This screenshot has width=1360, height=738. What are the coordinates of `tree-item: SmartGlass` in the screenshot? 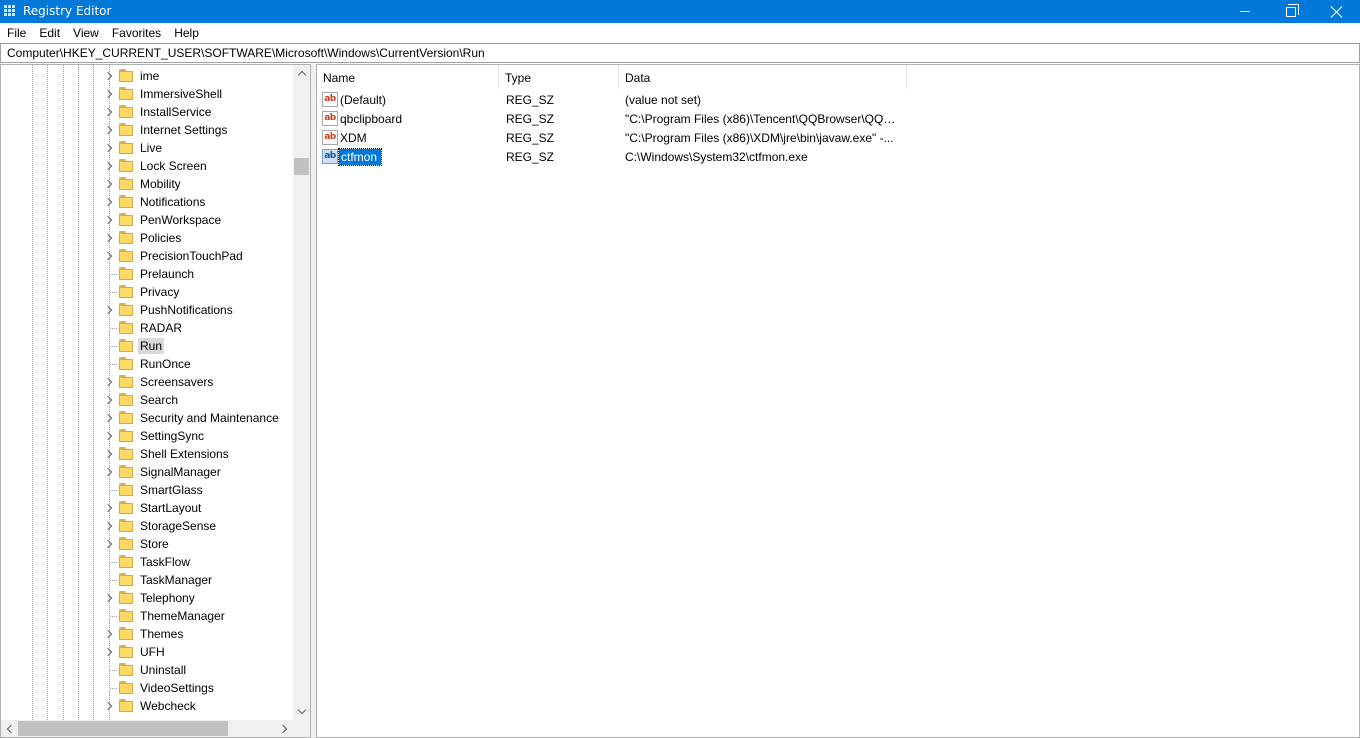 It's located at (147, 490).